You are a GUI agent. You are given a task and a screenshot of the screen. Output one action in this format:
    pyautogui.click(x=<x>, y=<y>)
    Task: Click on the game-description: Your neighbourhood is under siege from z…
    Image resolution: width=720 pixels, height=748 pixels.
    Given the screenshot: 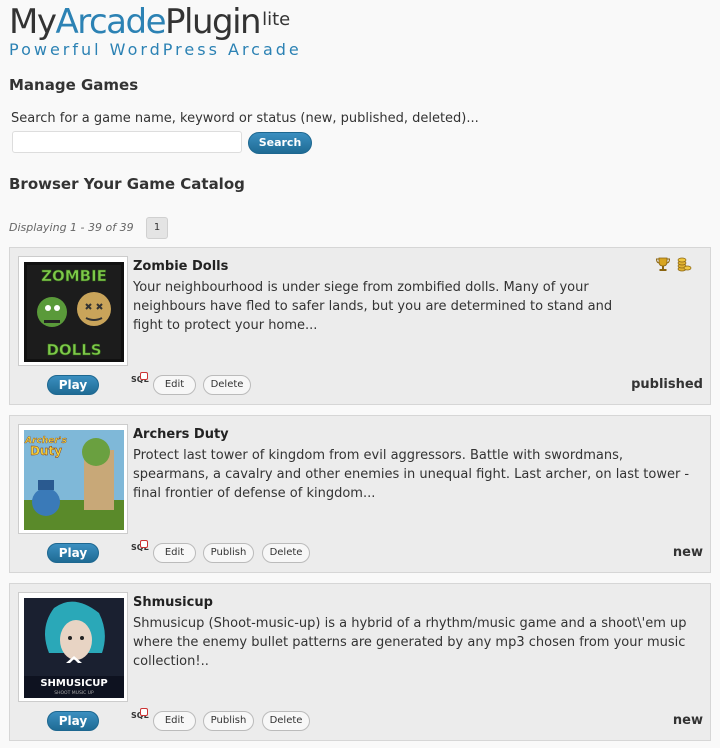 What is the action you would take?
    pyautogui.click(x=373, y=306)
    